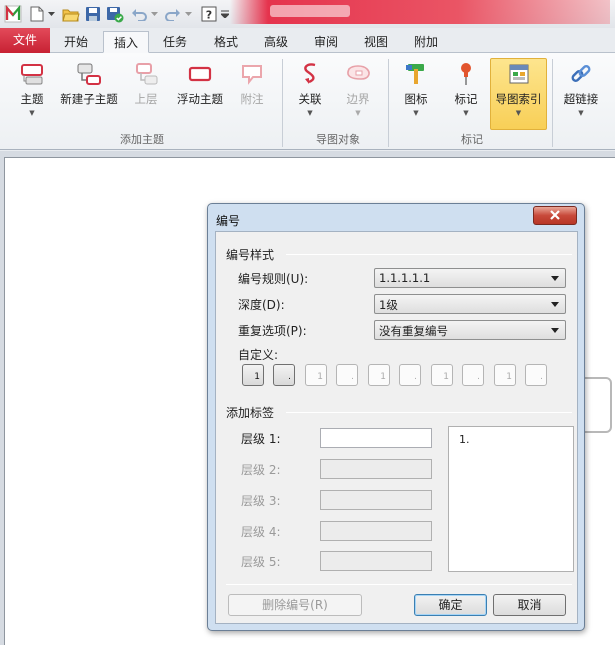 The height and width of the screenshot is (645, 615). What do you see at coordinates (252, 91) in the screenshot?
I see `callout-button: 附注` at bounding box center [252, 91].